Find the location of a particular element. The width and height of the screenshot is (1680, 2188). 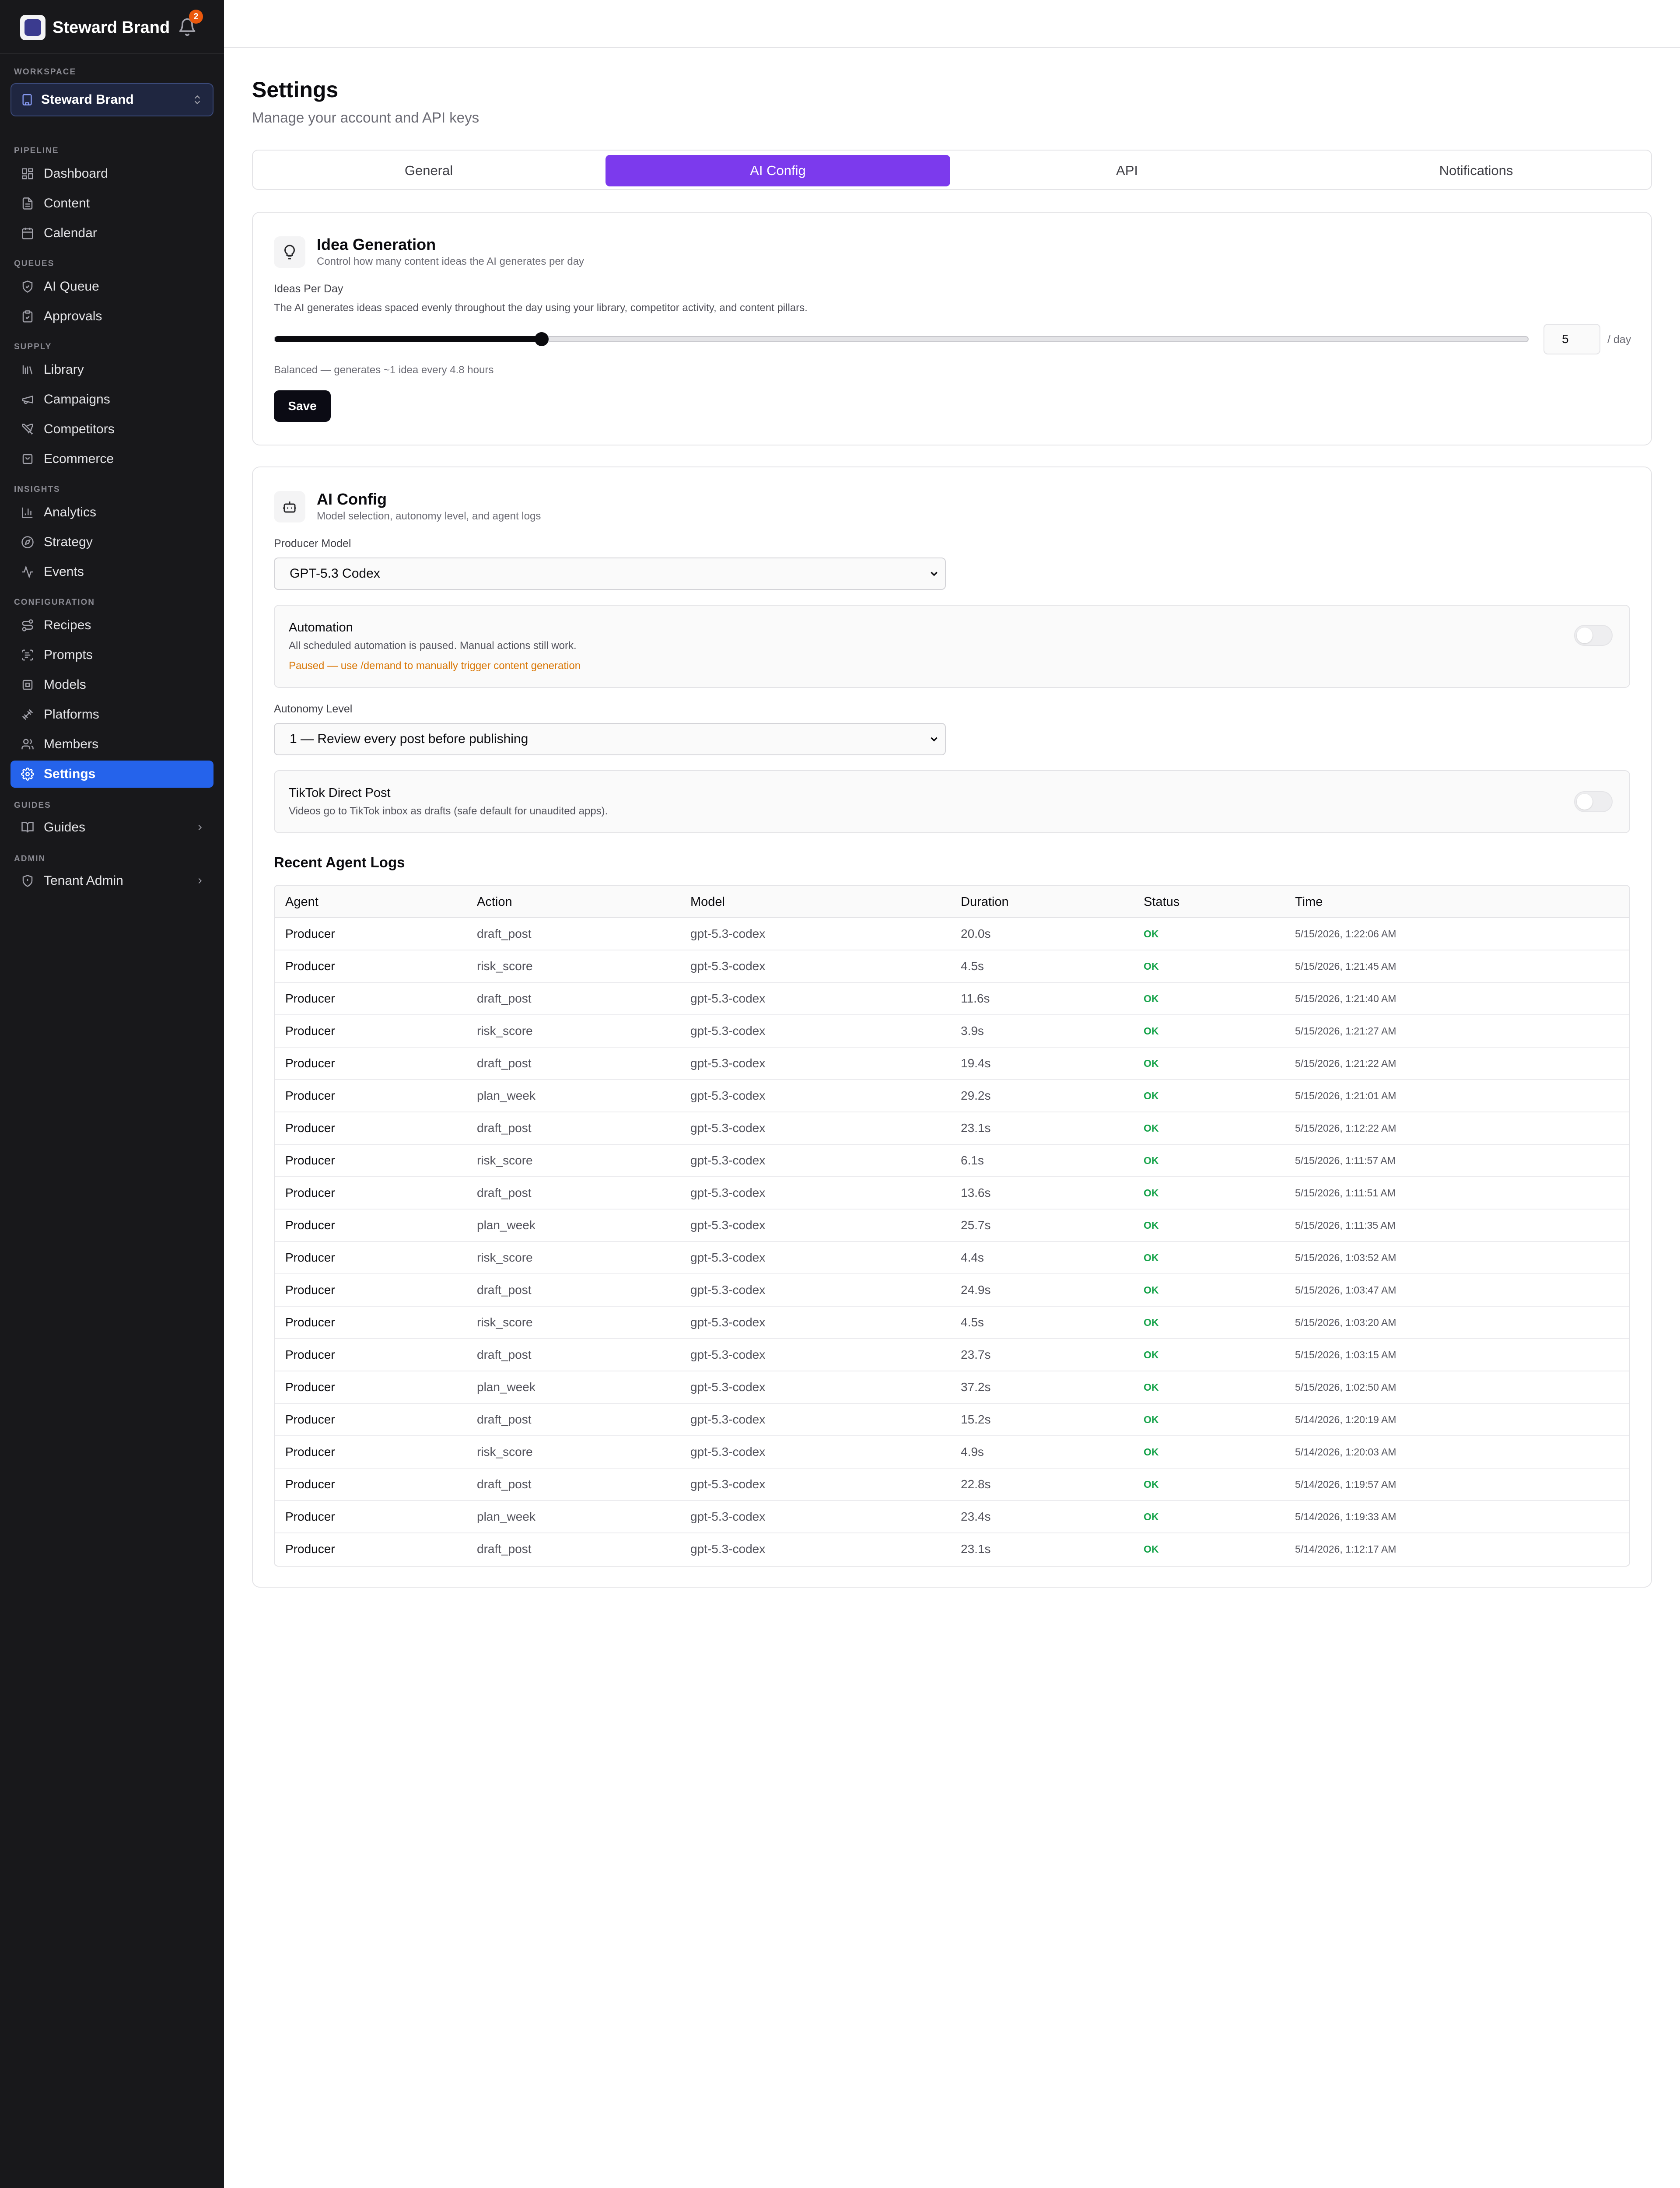

sidebar-item-members: Members is located at coordinates (112, 744).